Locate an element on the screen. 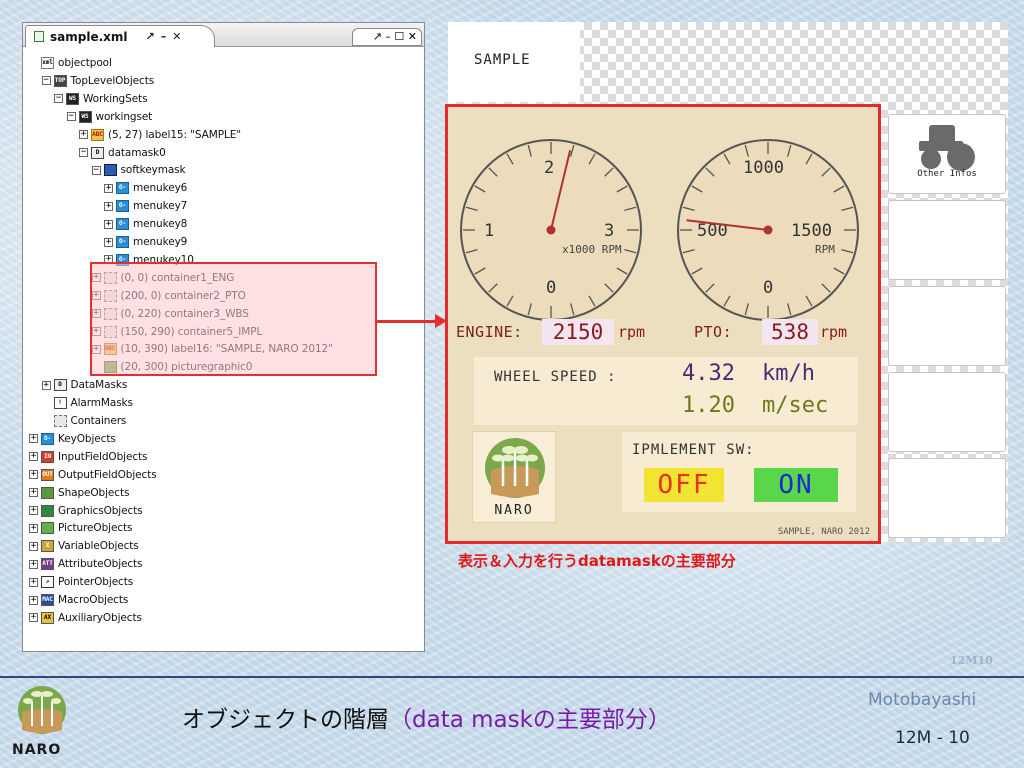 The height and width of the screenshot is (768, 1024). tree-item: + PictureObjects is located at coordinates (80, 528).